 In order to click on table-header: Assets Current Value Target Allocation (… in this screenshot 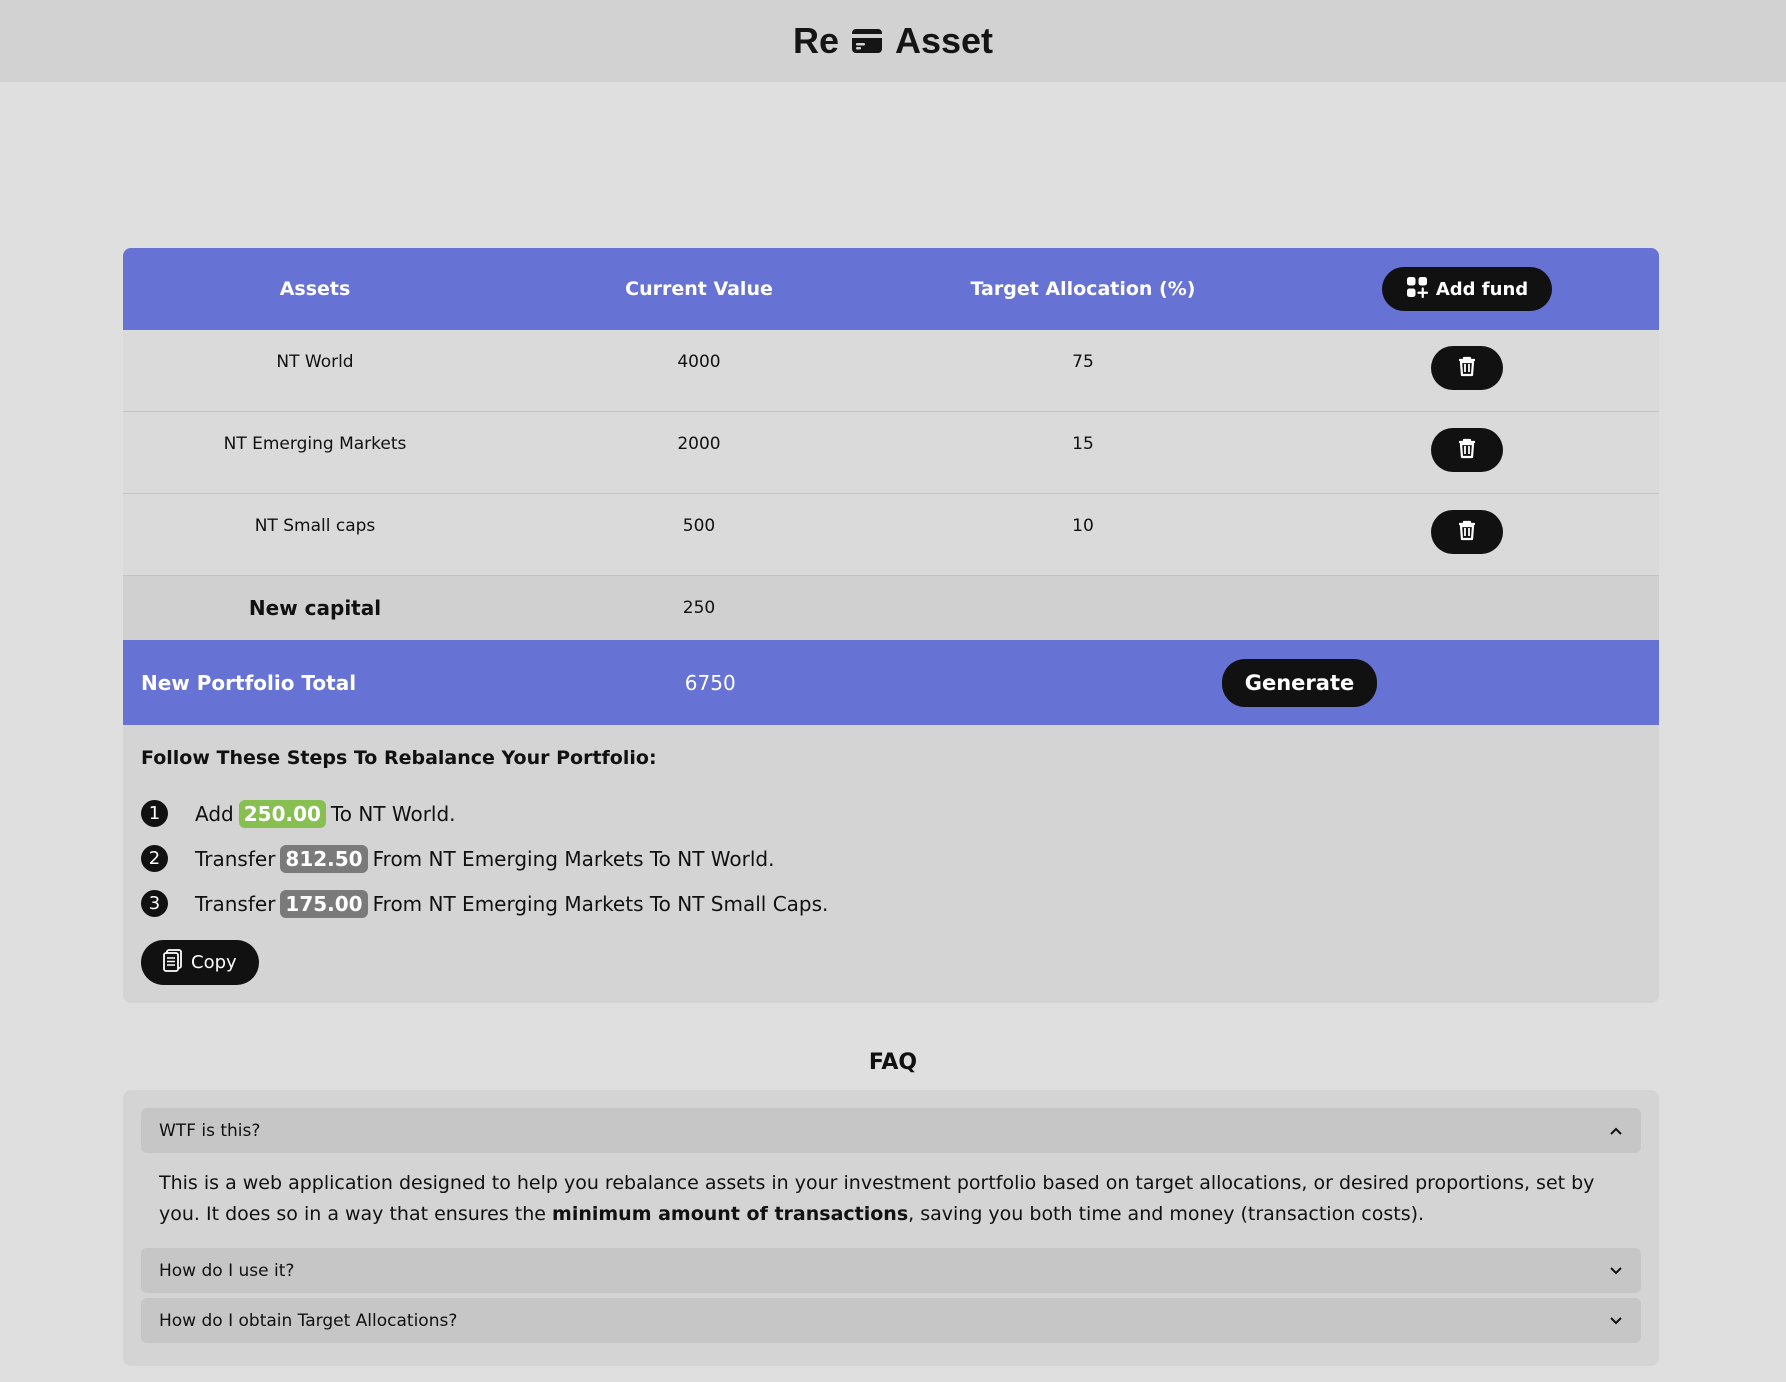, I will do `click(891, 289)`.